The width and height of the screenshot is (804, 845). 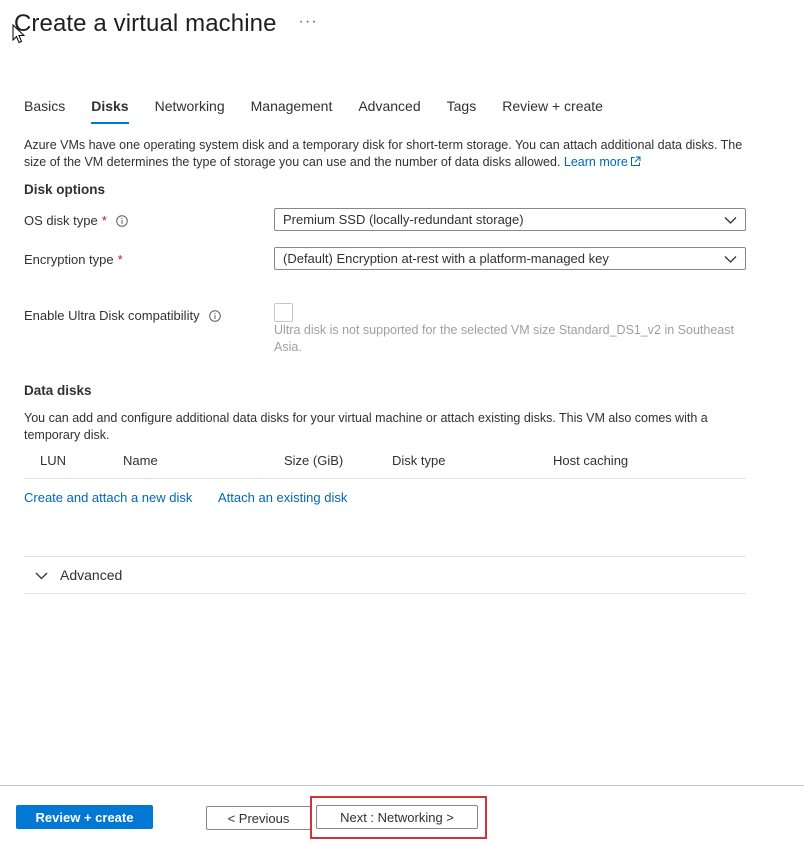 I want to click on os-disk-type-dropdown: Premium SSD (locally-redundant storage), so click(x=510, y=219).